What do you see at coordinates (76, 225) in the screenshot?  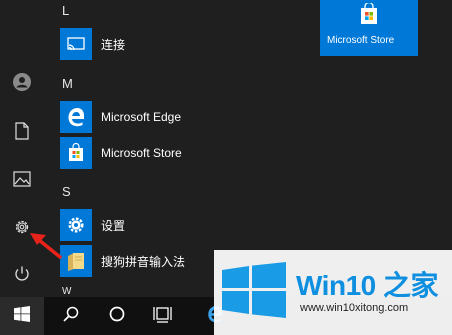 I see `gear-icon` at bounding box center [76, 225].